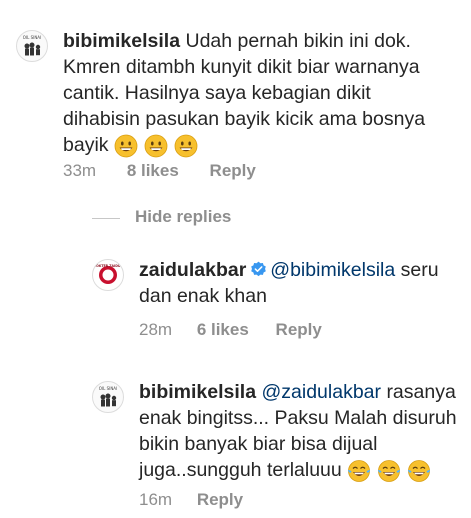  Describe the element at coordinates (244, 119) in the screenshot. I see `comment-body-line-4: dihabisin pasukan bayik kicik ama bosnya` at that location.